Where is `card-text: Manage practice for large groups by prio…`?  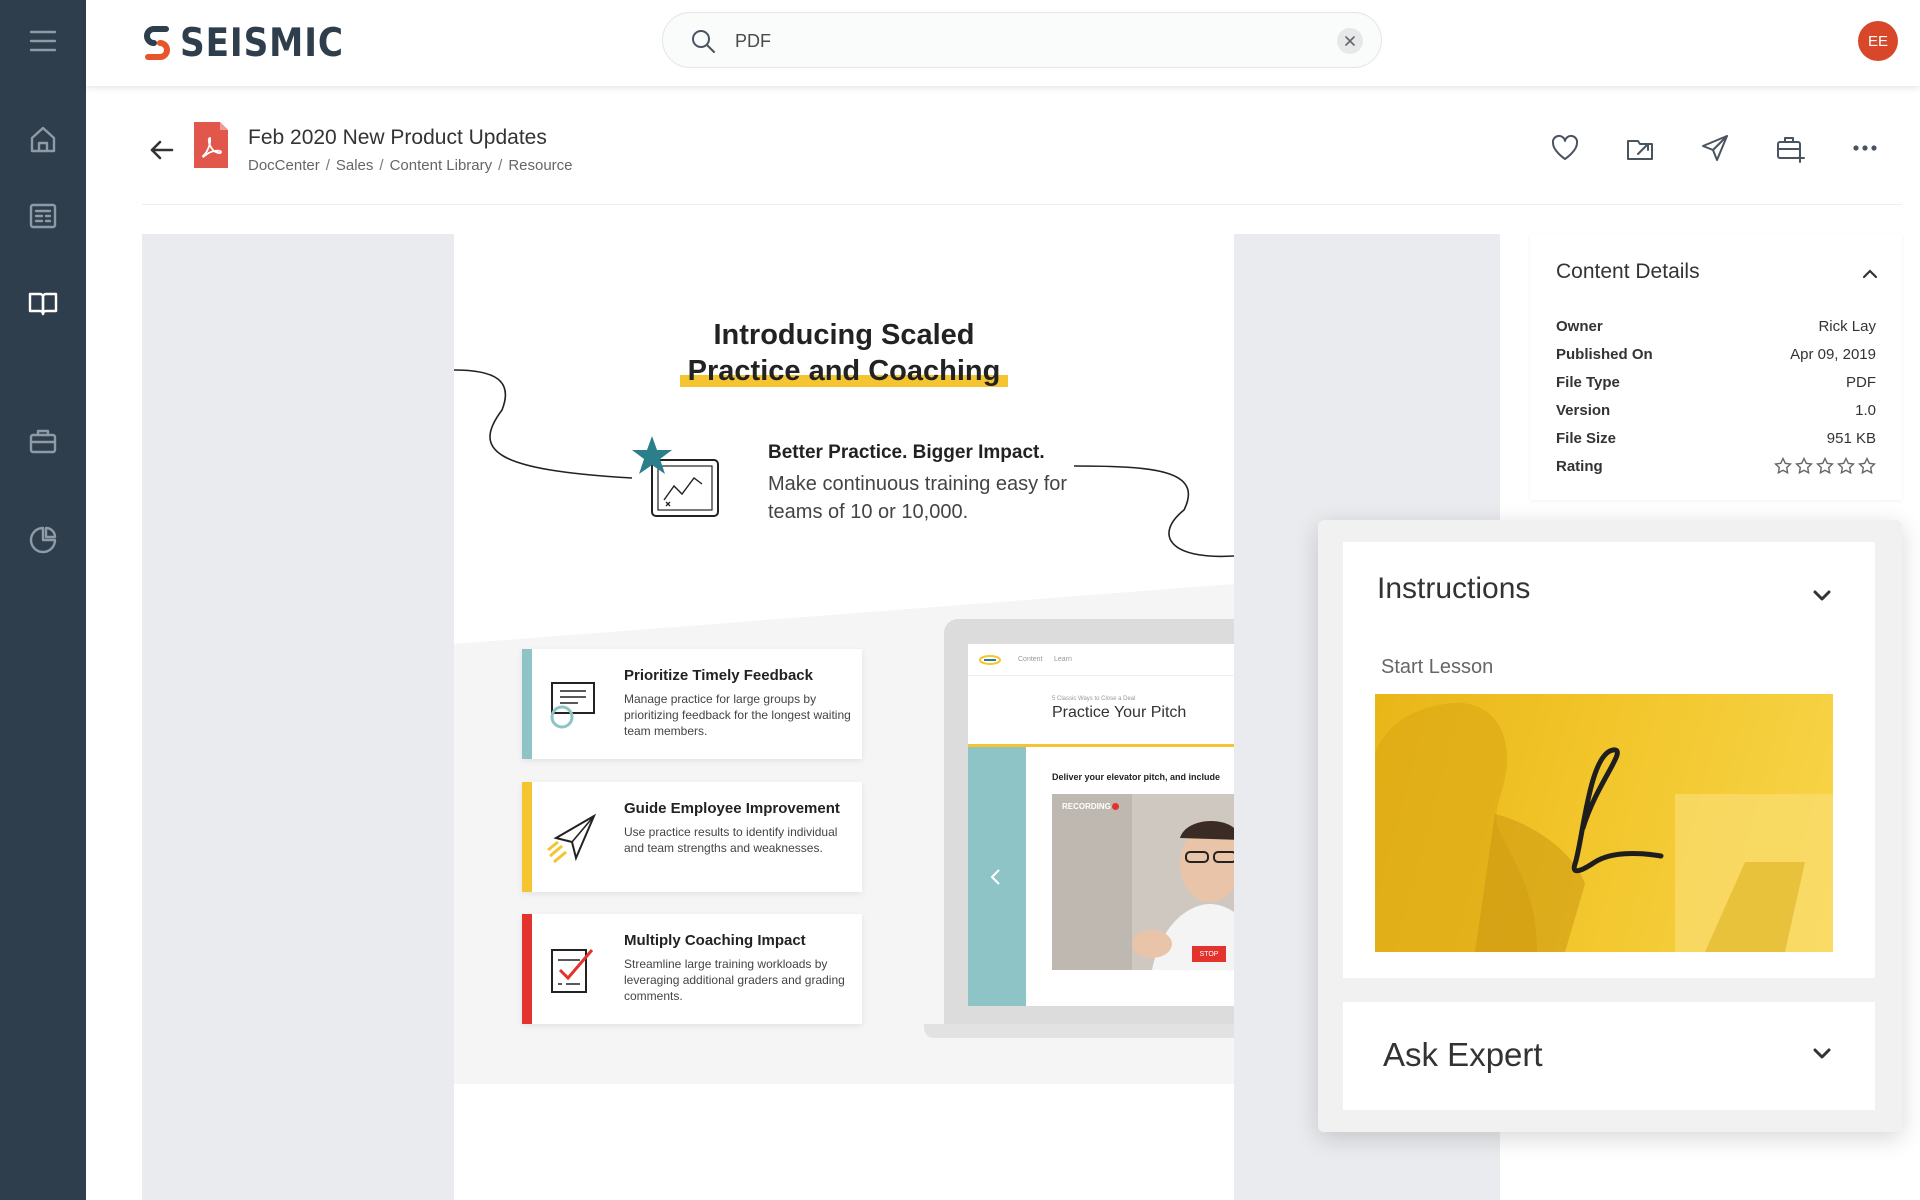
card-text: Manage practice for large groups by prio… is located at coordinates (737, 715).